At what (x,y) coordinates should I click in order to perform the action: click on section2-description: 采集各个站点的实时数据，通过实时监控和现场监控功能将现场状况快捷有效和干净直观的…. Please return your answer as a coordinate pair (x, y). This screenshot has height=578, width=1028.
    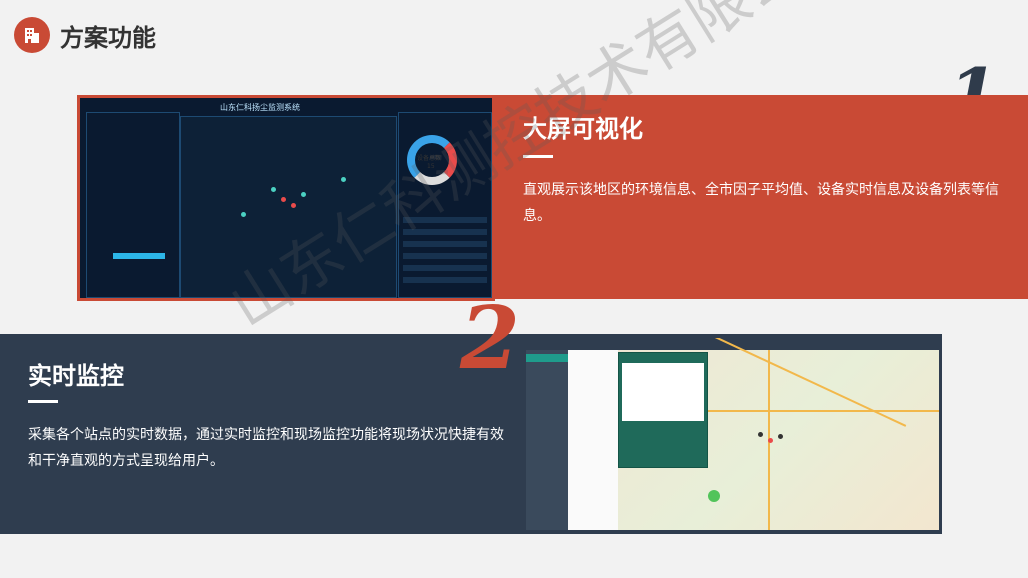
    Looking at the image, I should click on (266, 448).